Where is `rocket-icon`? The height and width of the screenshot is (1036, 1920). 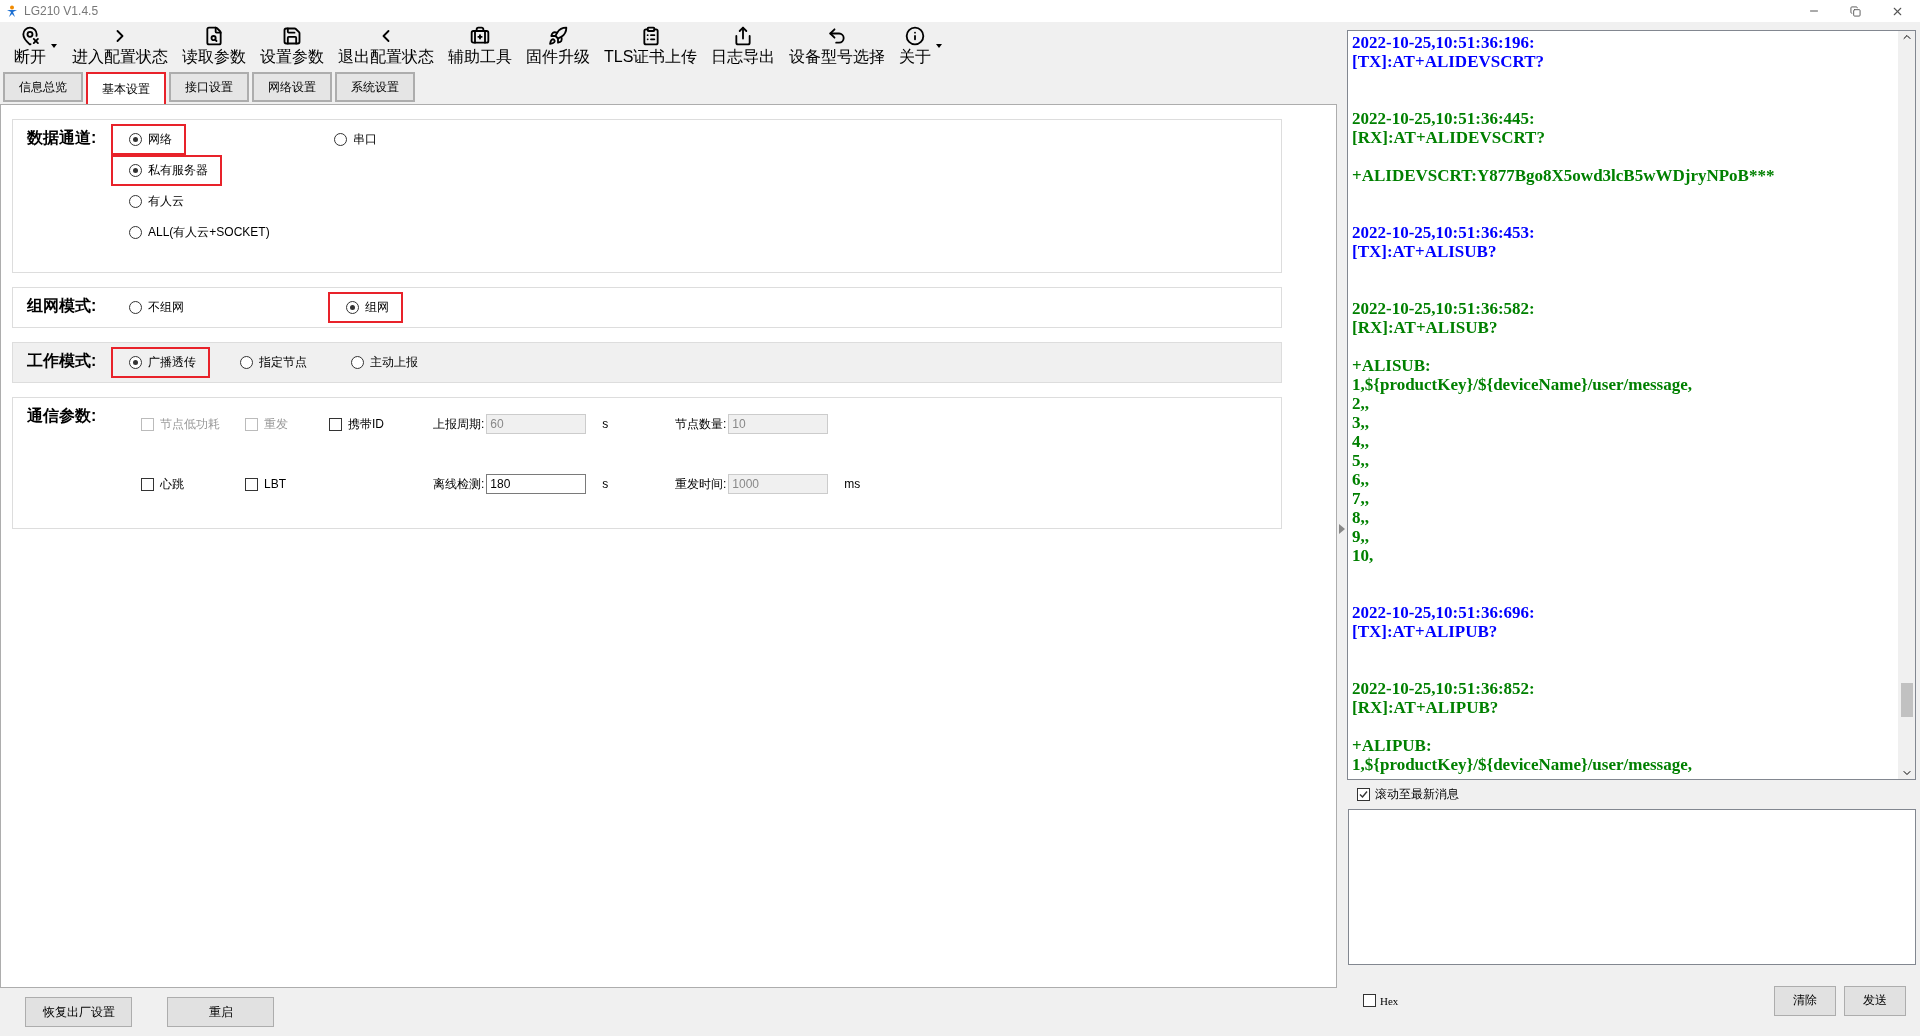 rocket-icon is located at coordinates (558, 36).